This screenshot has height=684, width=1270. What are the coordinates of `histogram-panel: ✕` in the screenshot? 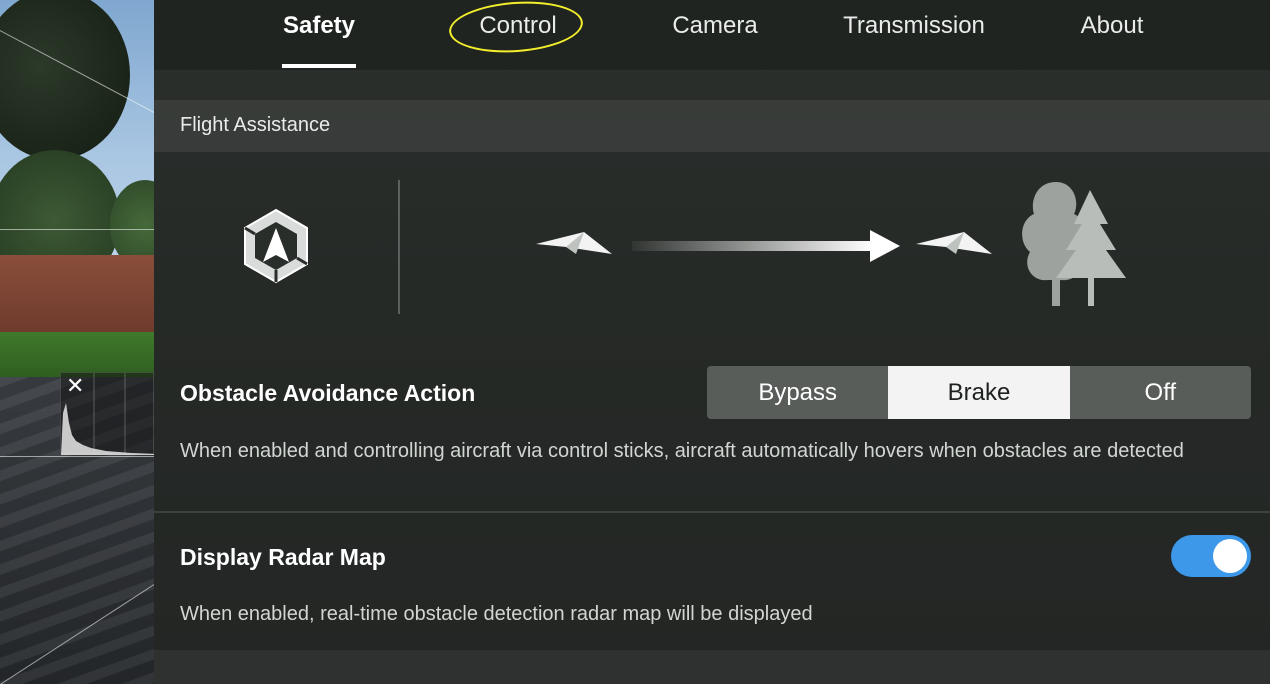 It's located at (107, 413).